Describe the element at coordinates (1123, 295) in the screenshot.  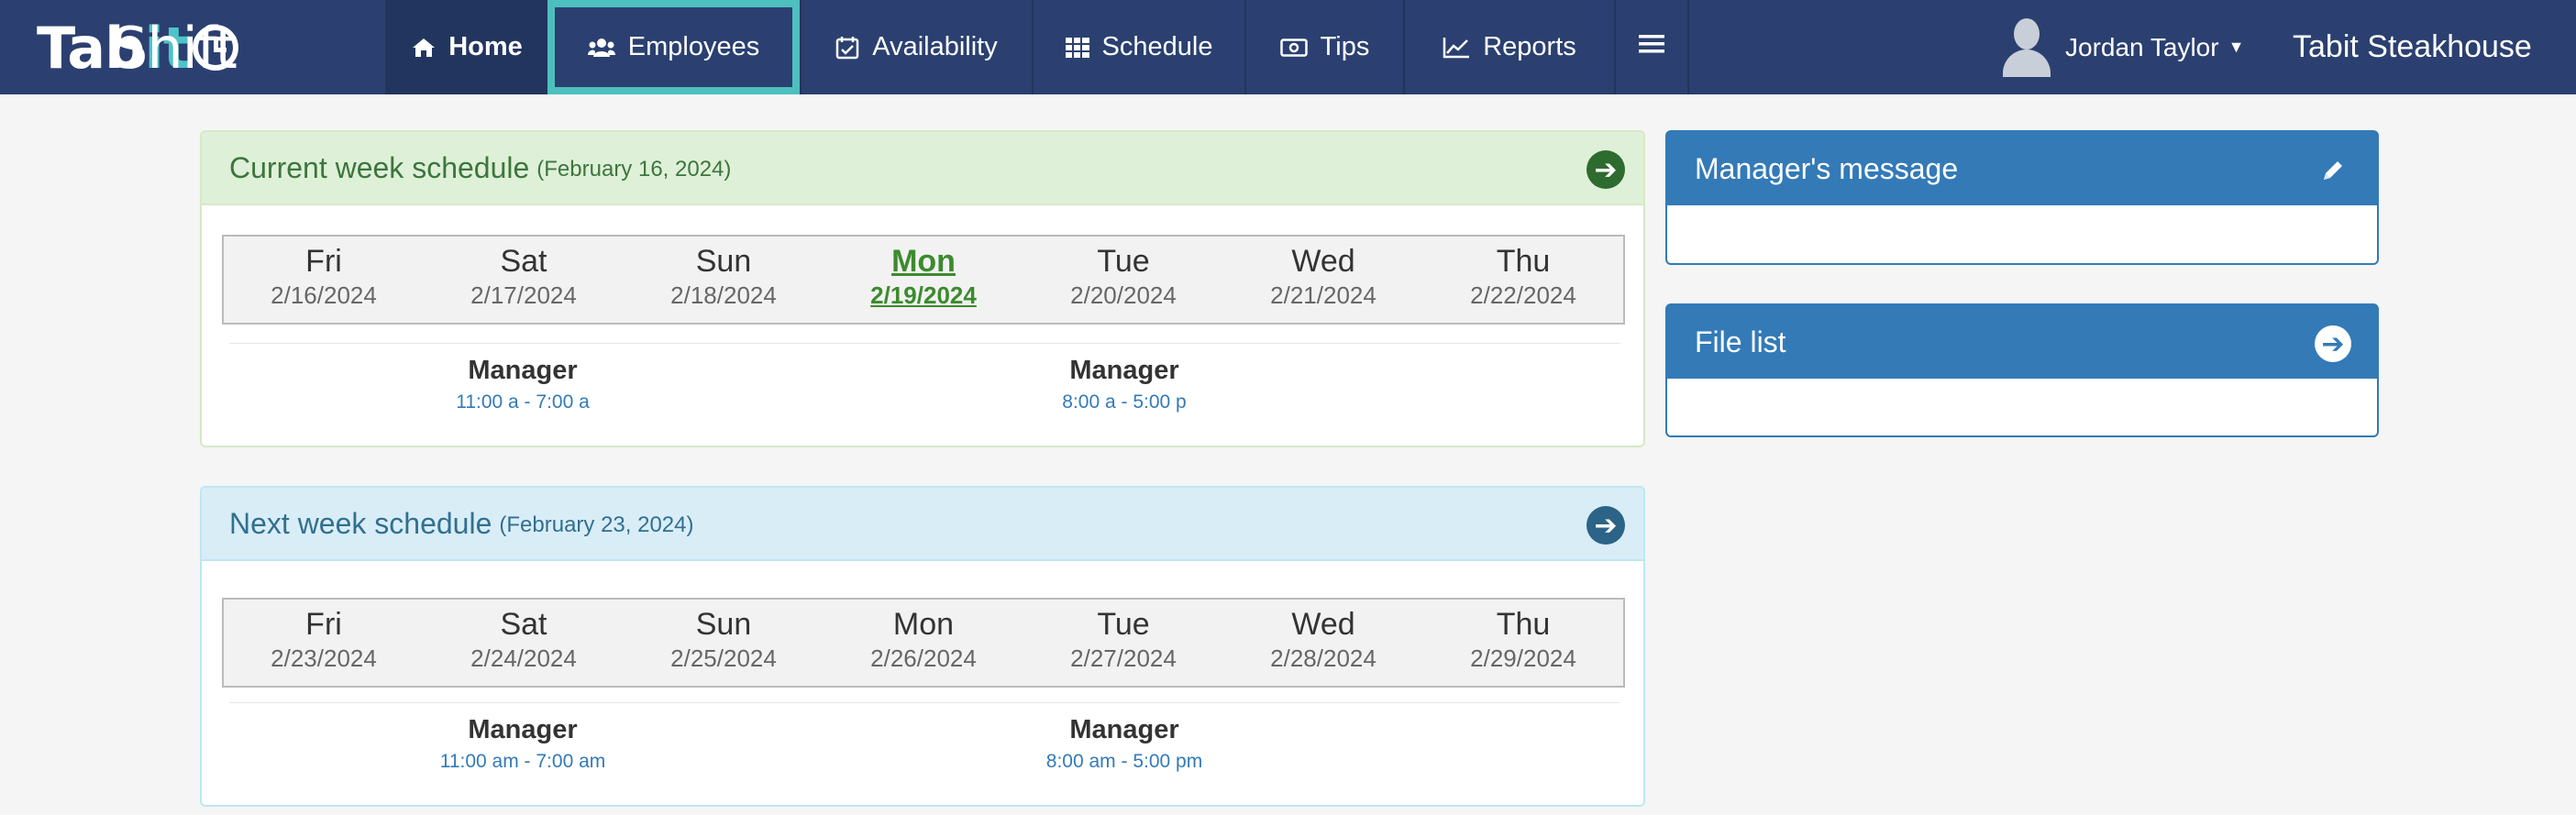
I see `day-date: 2/20/2024` at that location.